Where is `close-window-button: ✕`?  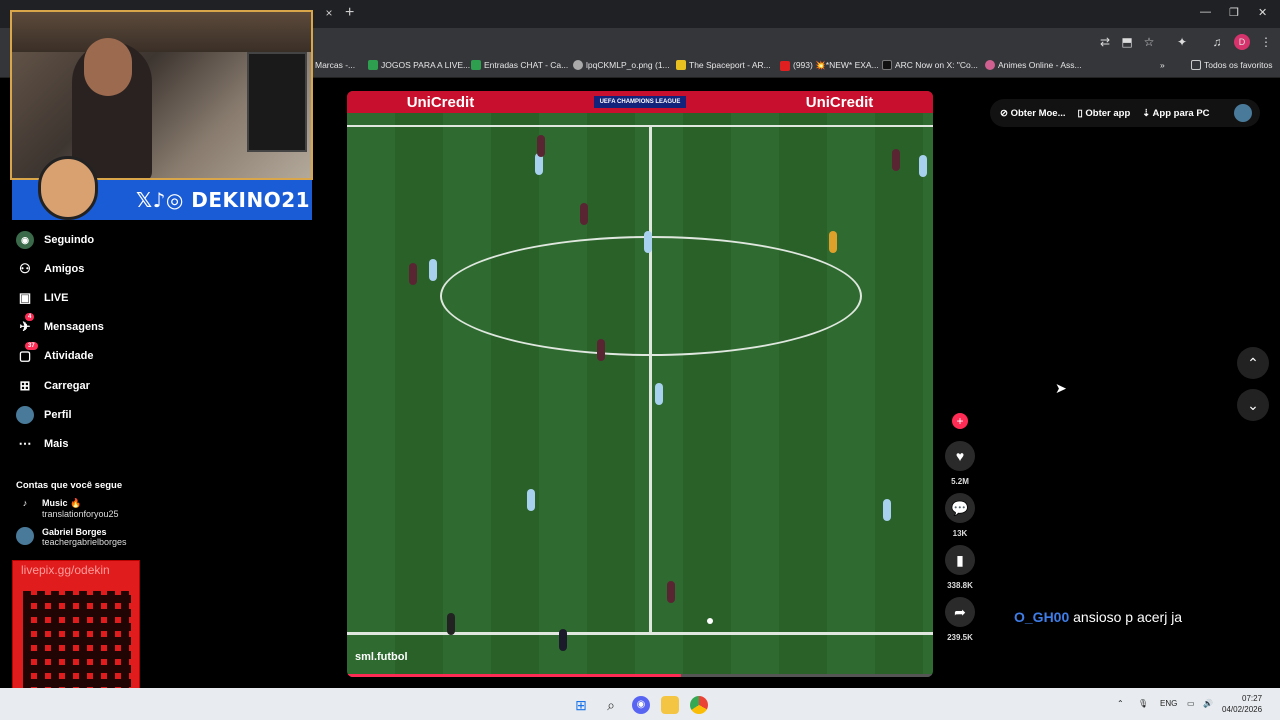 close-window-button: ✕ is located at coordinates (1262, 12).